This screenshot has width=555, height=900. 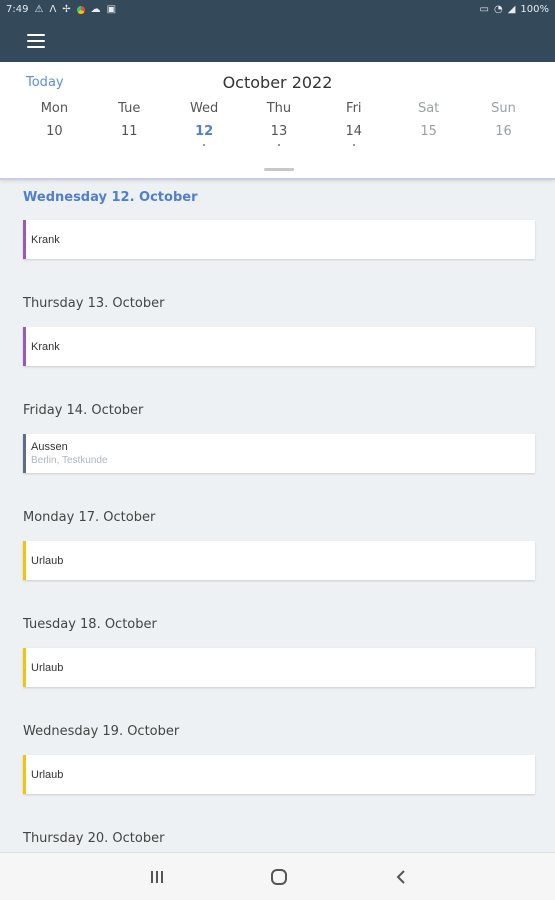 What do you see at coordinates (354, 108) in the screenshot?
I see `day-name: Fri` at bounding box center [354, 108].